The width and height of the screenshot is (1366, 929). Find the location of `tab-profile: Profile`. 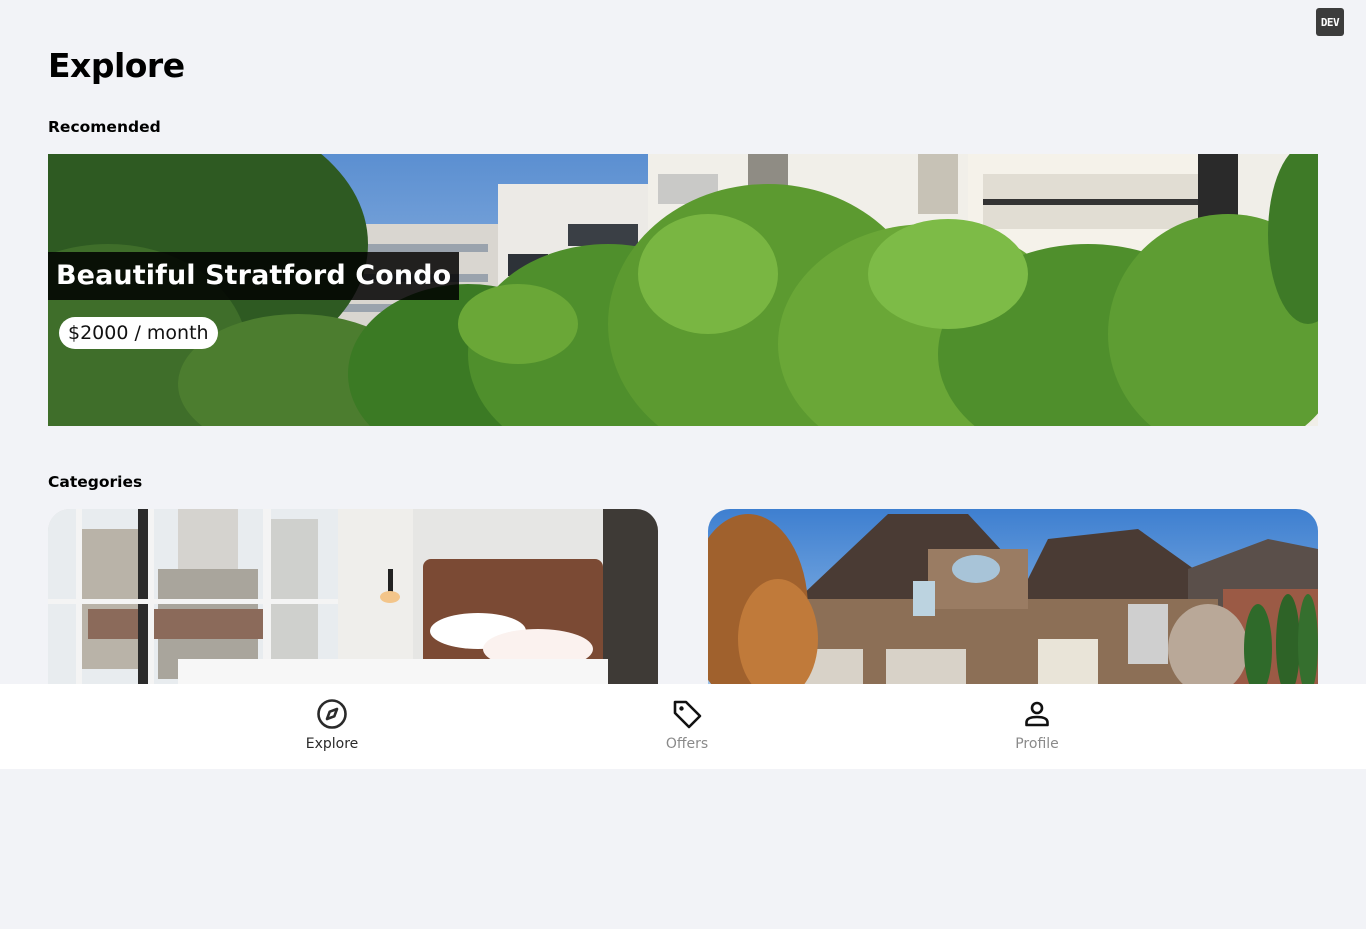

tab-profile: Profile is located at coordinates (1037, 726).